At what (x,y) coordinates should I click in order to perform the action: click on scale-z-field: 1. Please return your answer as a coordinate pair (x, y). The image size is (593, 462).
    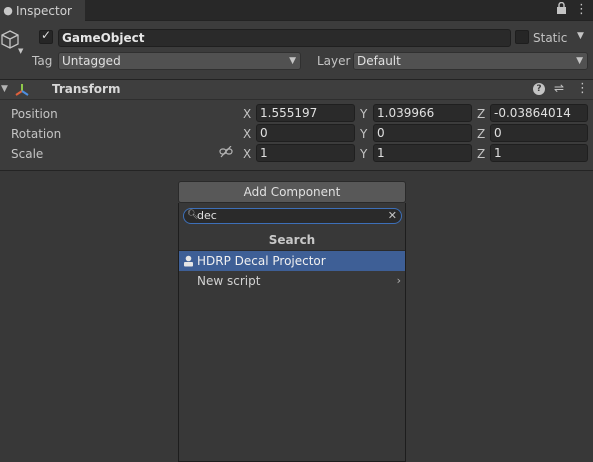
    Looking at the image, I should click on (539, 153).